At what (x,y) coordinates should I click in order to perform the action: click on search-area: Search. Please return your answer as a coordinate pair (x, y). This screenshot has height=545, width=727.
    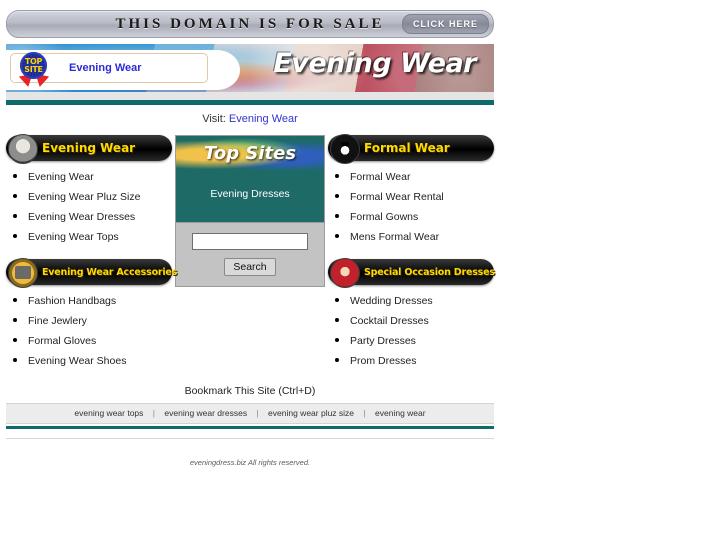
    Looking at the image, I should click on (250, 254).